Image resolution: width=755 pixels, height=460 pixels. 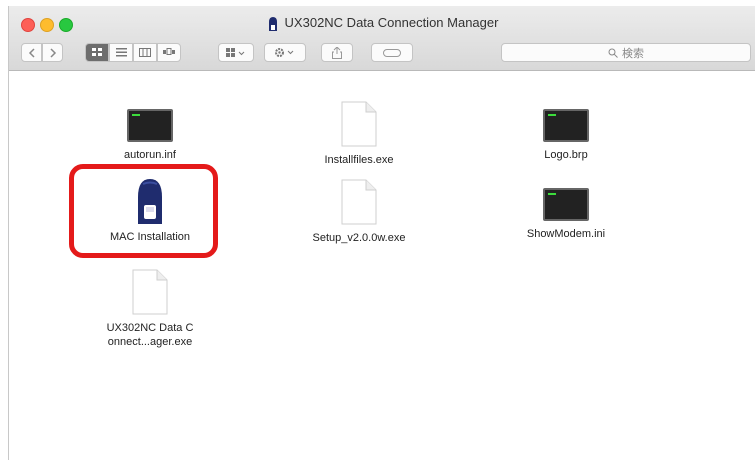 What do you see at coordinates (391, 22) in the screenshot?
I see `window-title: UX302NC Data Connection Manager` at bounding box center [391, 22].